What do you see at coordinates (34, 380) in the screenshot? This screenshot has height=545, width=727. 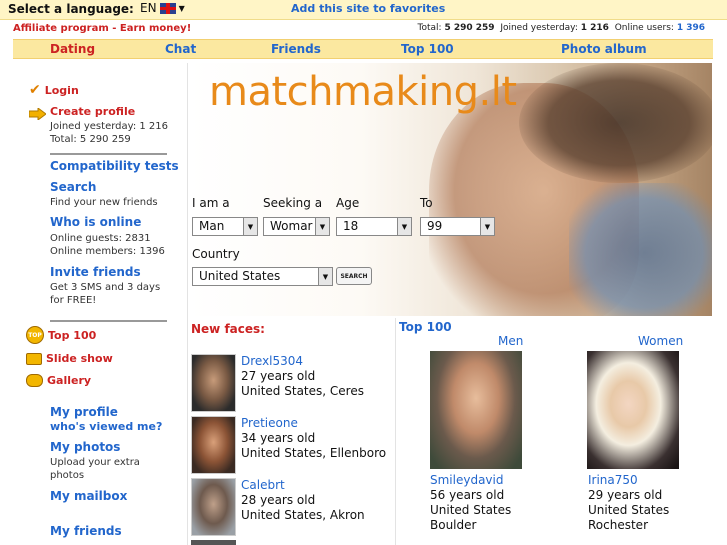 I see `gallery-icon` at bounding box center [34, 380].